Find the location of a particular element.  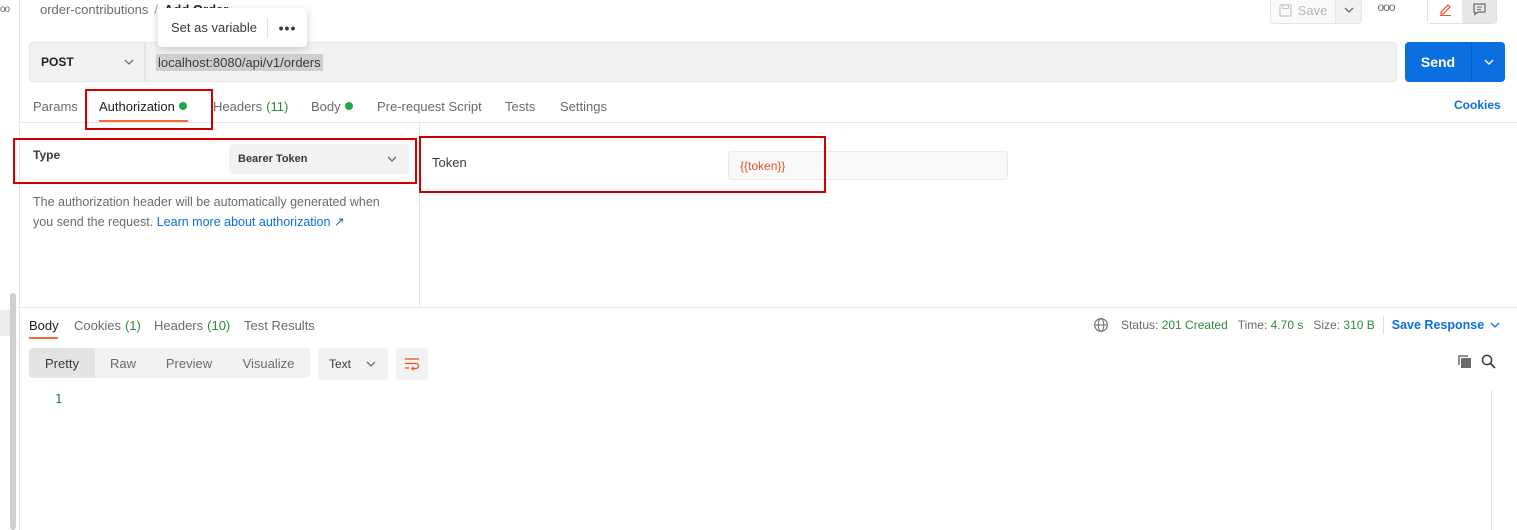

tab-authorization-label: Authorization is located at coordinates (137, 106).